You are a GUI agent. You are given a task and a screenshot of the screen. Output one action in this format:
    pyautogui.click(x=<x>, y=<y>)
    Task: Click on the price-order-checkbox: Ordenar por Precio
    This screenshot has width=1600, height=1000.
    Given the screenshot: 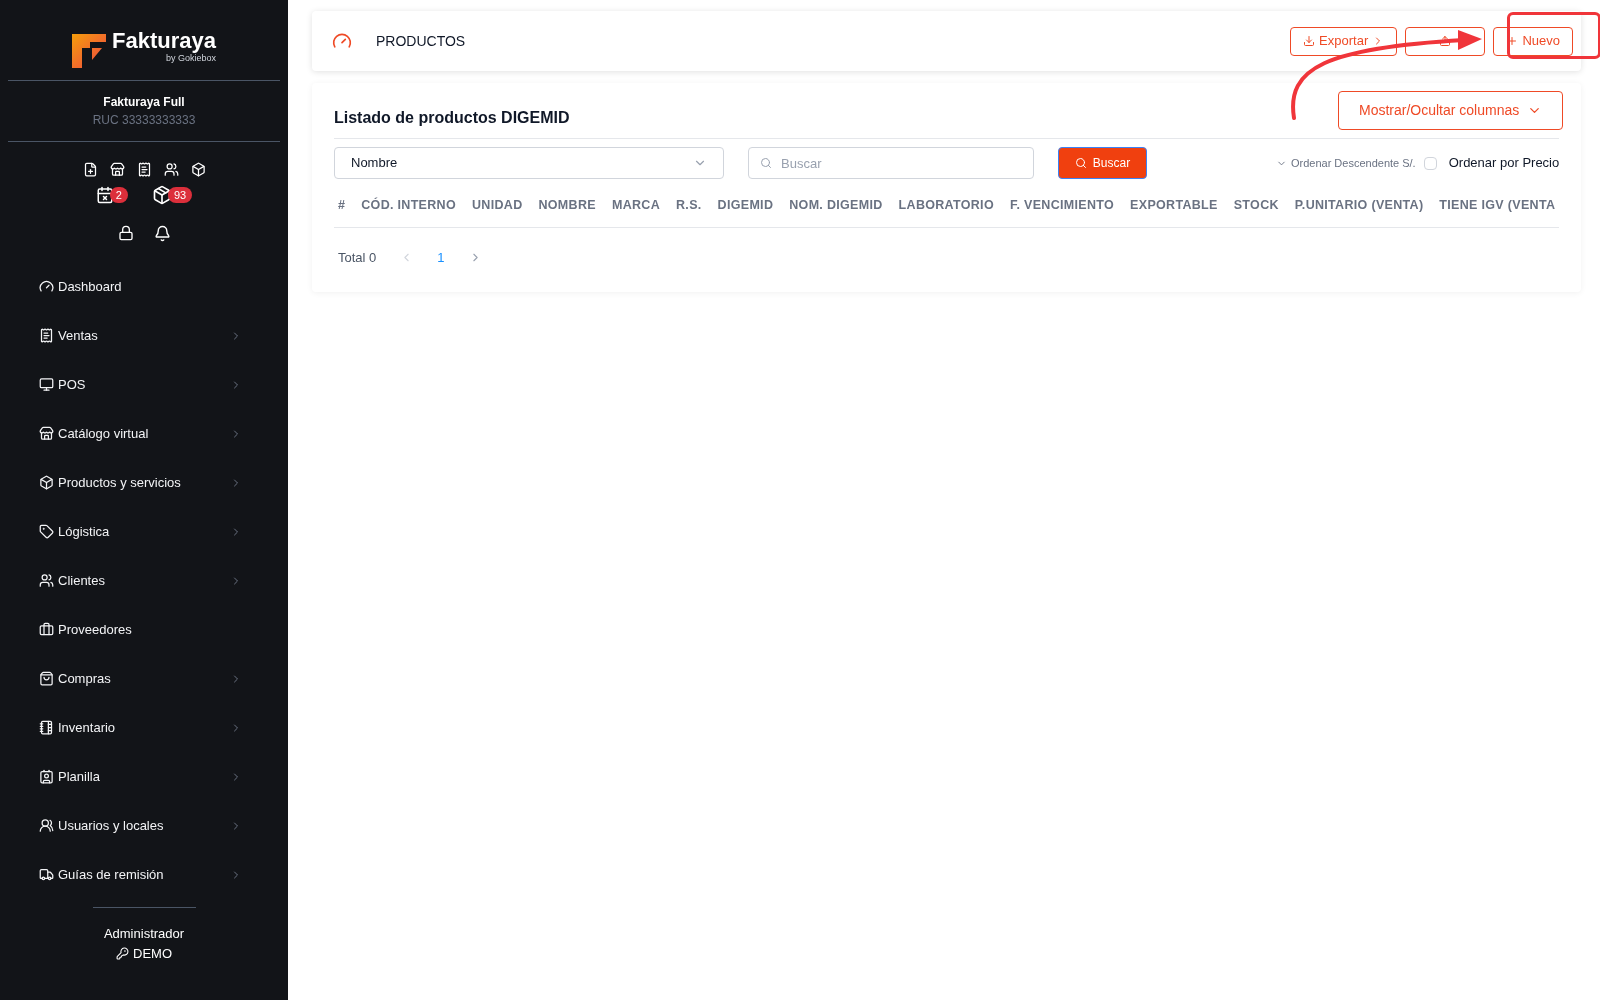 What is the action you would take?
    pyautogui.click(x=1491, y=163)
    